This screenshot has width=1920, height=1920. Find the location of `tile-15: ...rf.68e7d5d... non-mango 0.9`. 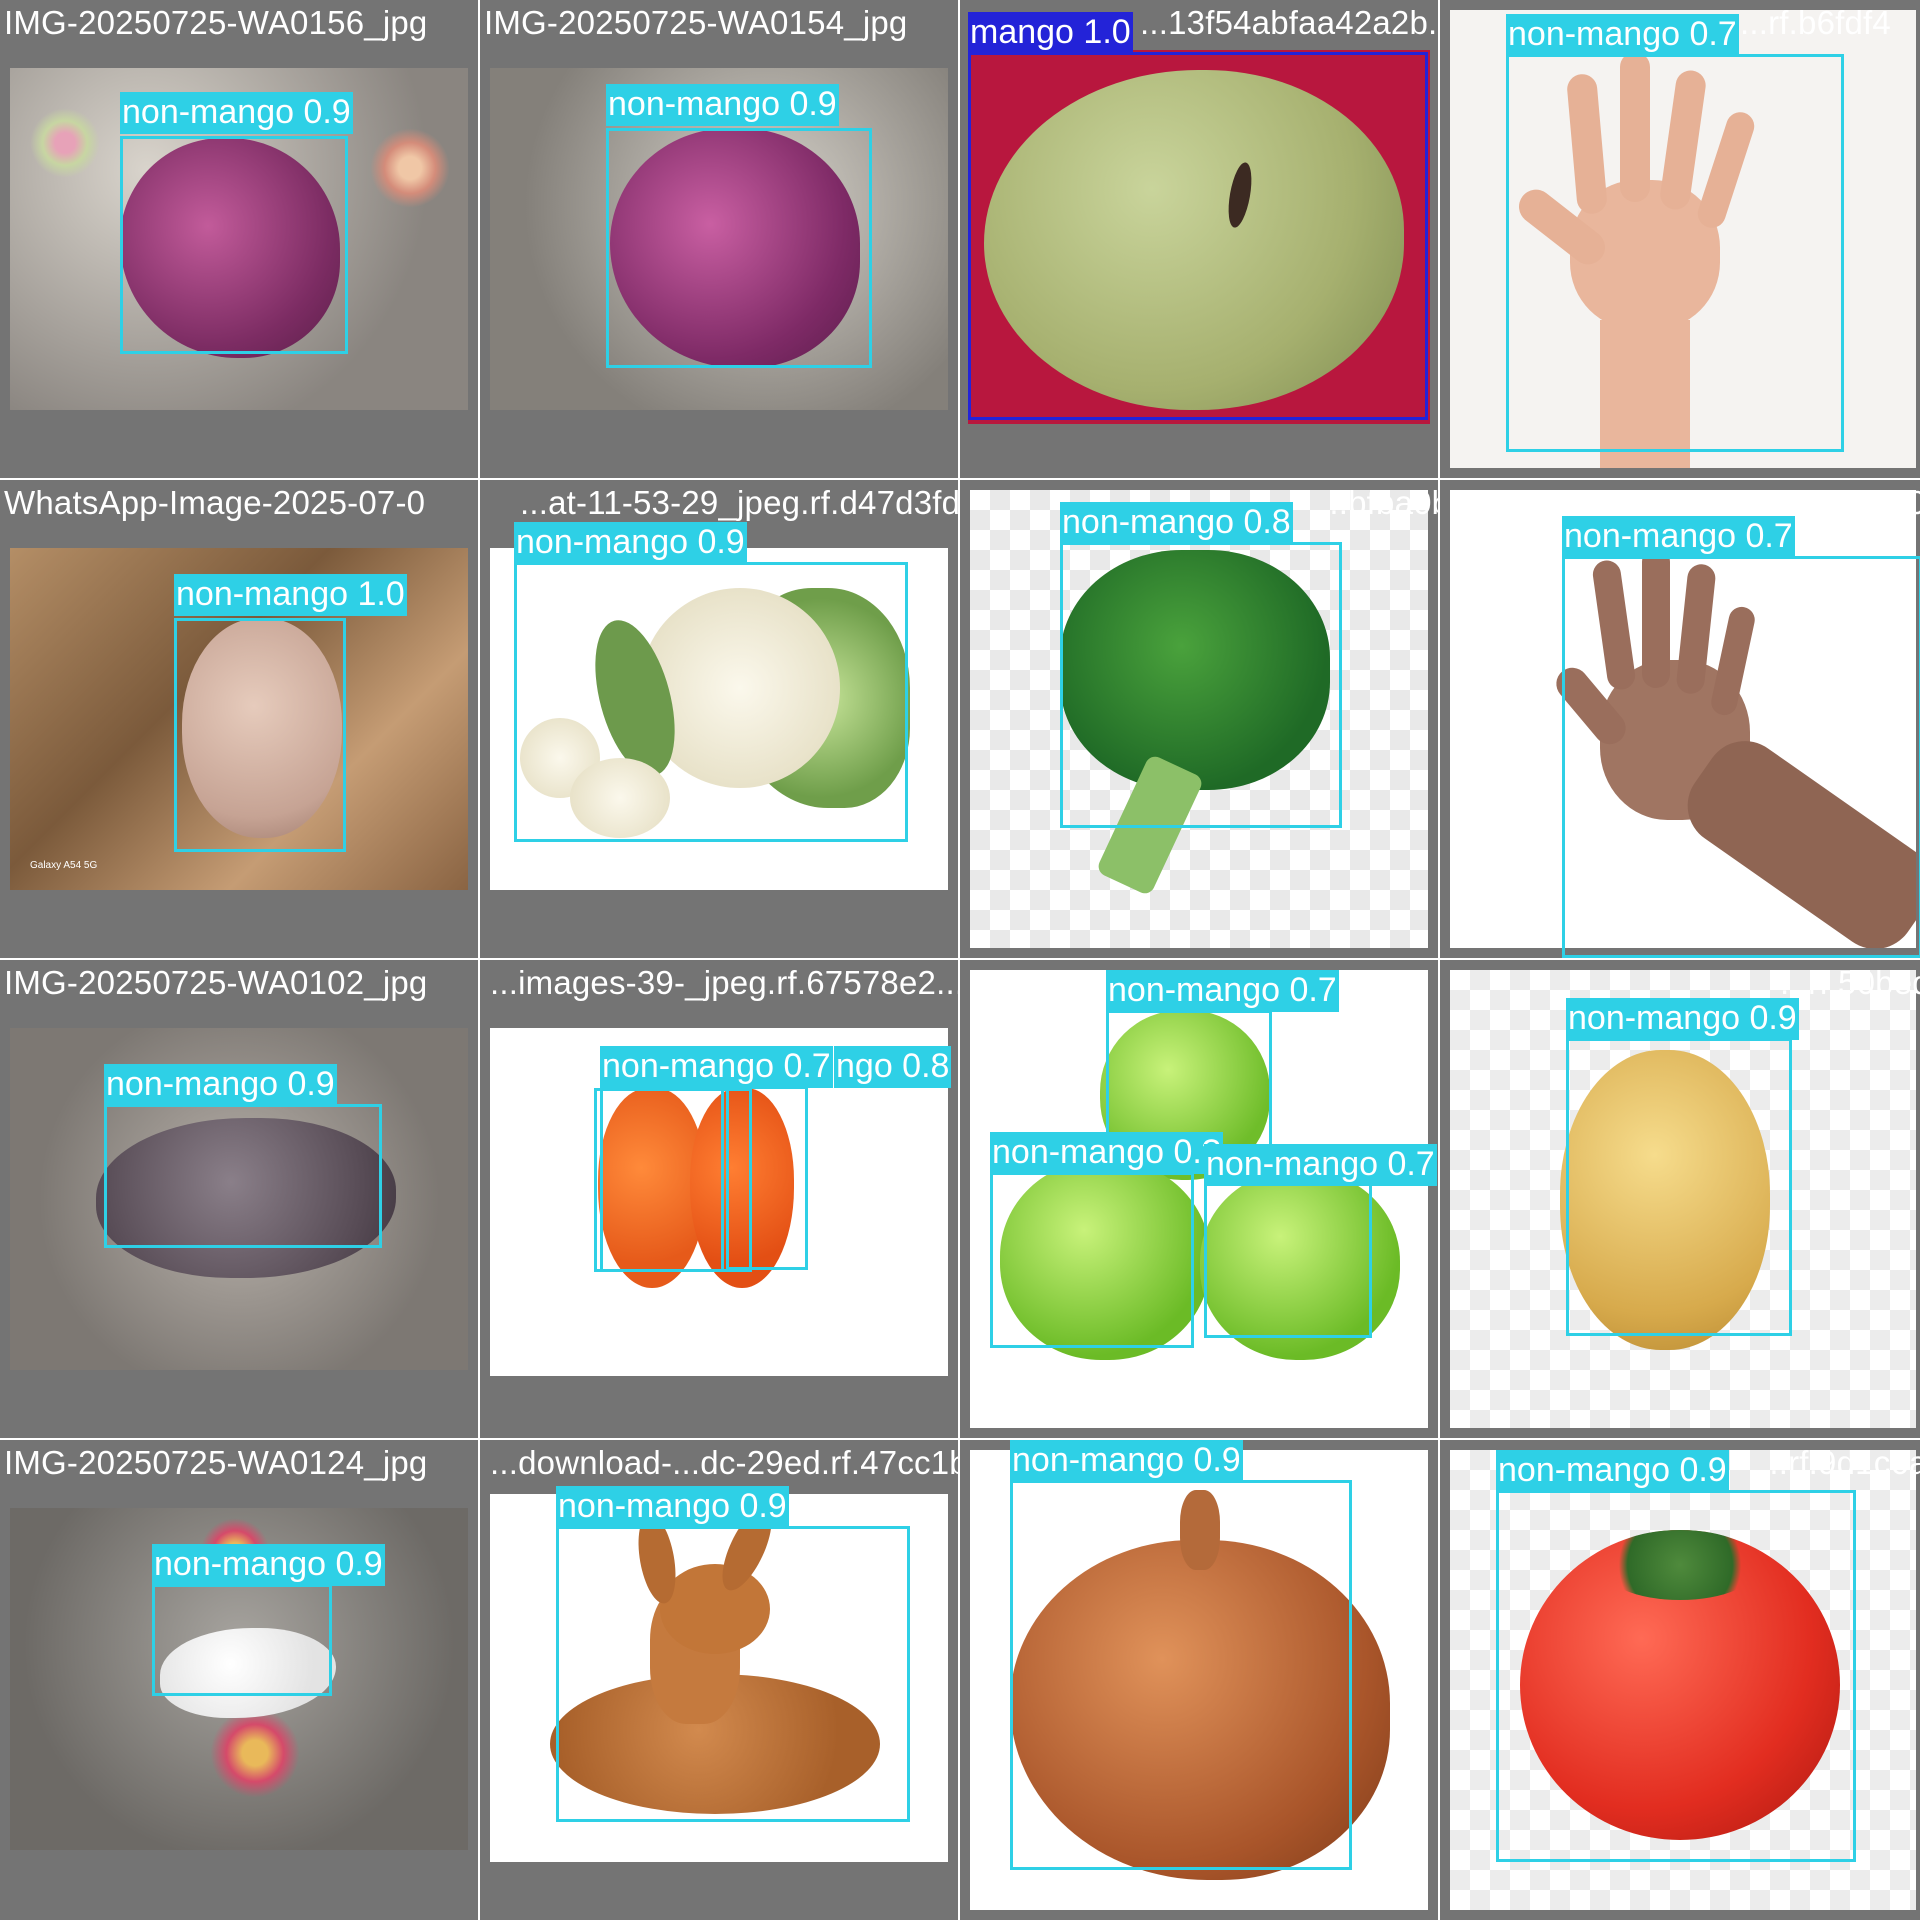

tile-15: ...rf.68e7d5d... non-mango 0.9 is located at coordinates (1199, 1680).